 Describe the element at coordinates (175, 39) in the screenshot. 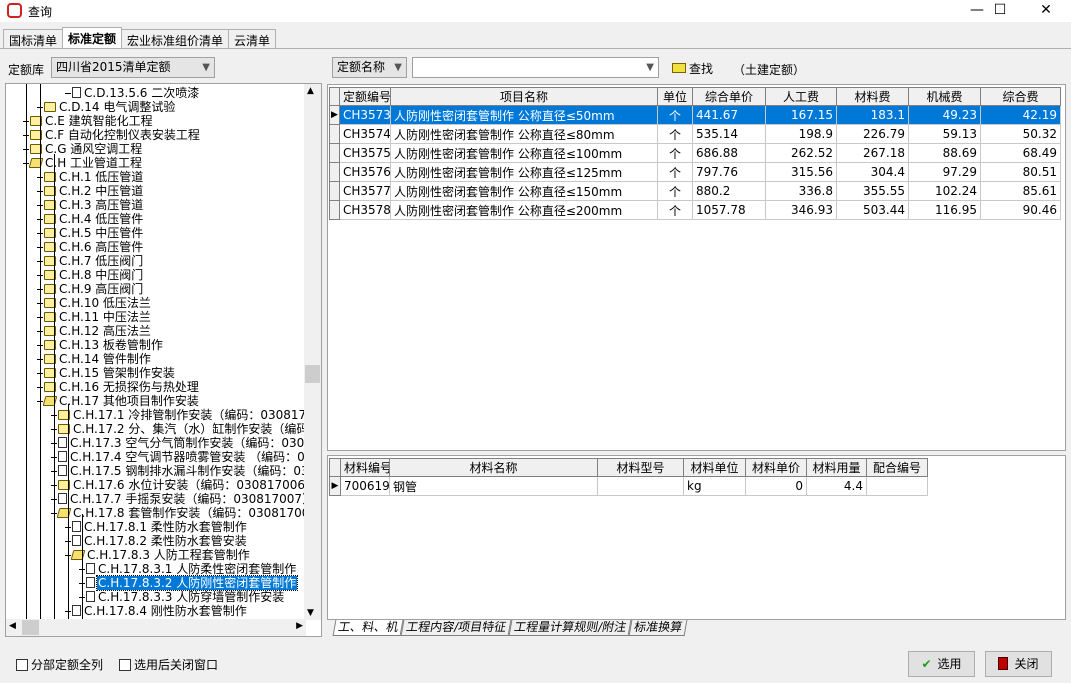

I see `tab-hongye-list: 宏业标准组价清单` at that location.